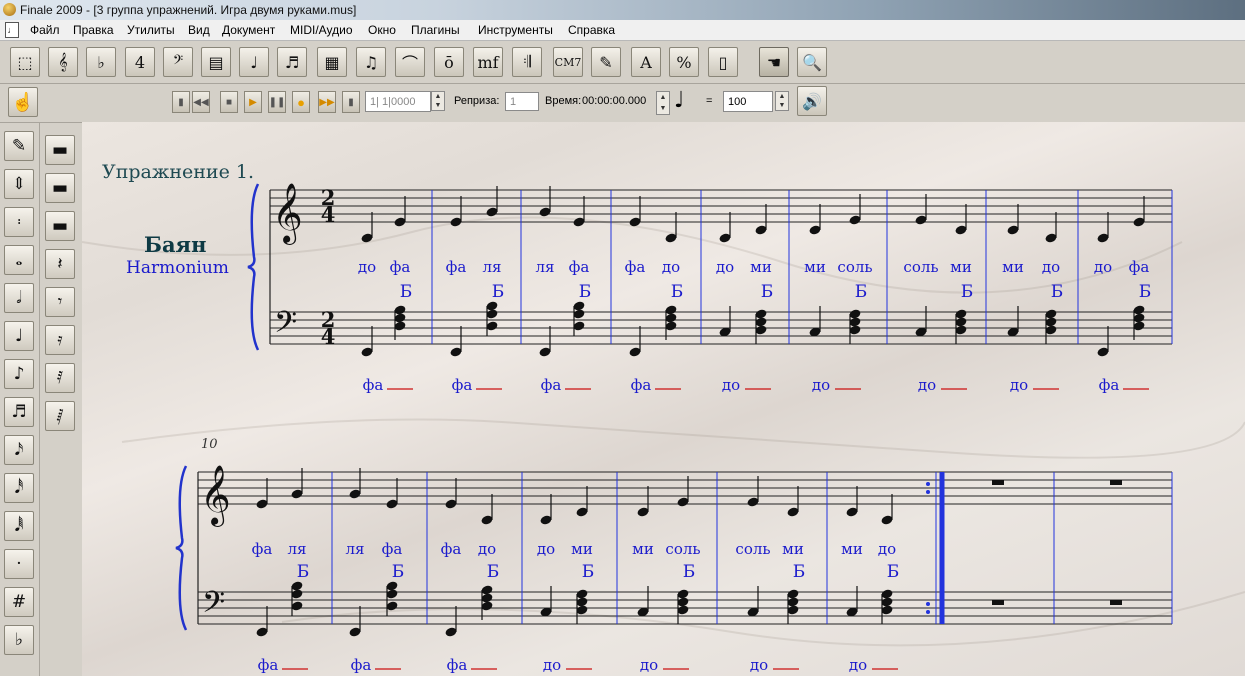 This screenshot has height=676, width=1245. I want to click on smart-shape-tool-icon: ⌒, so click(409, 63).